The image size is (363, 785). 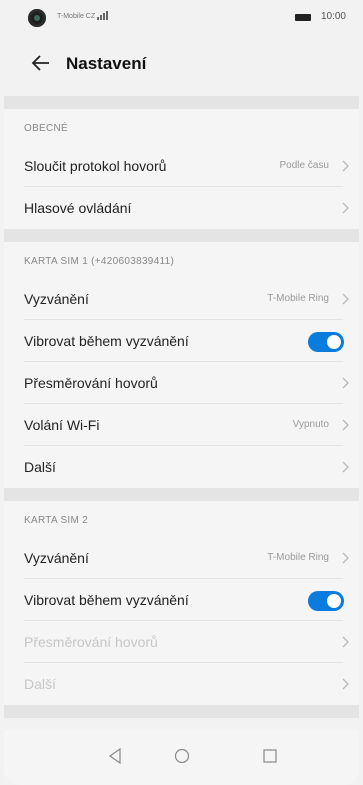 What do you see at coordinates (95, 166) in the screenshot?
I see `row-label: Sloučit protokol hovorů` at bounding box center [95, 166].